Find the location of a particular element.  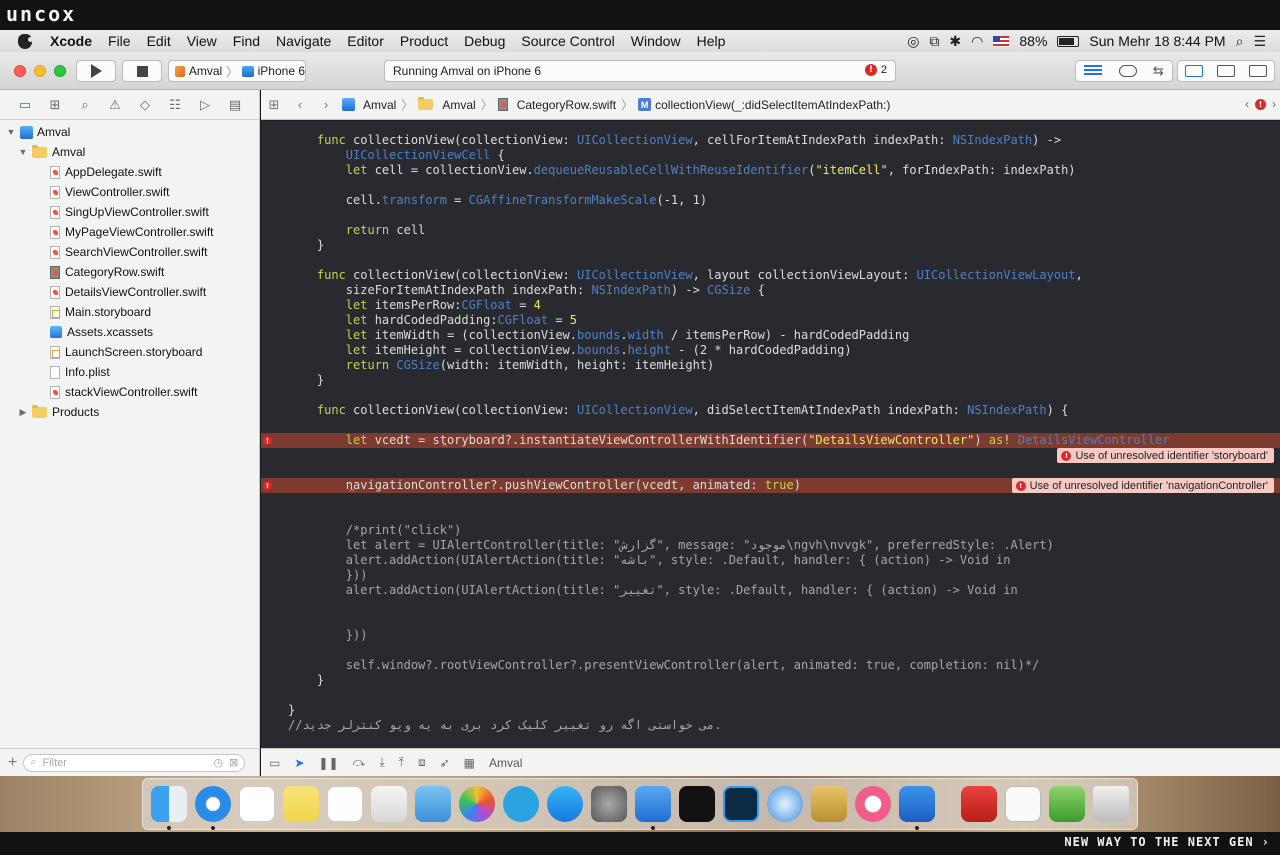

menu-find: Find is located at coordinates (246, 41).